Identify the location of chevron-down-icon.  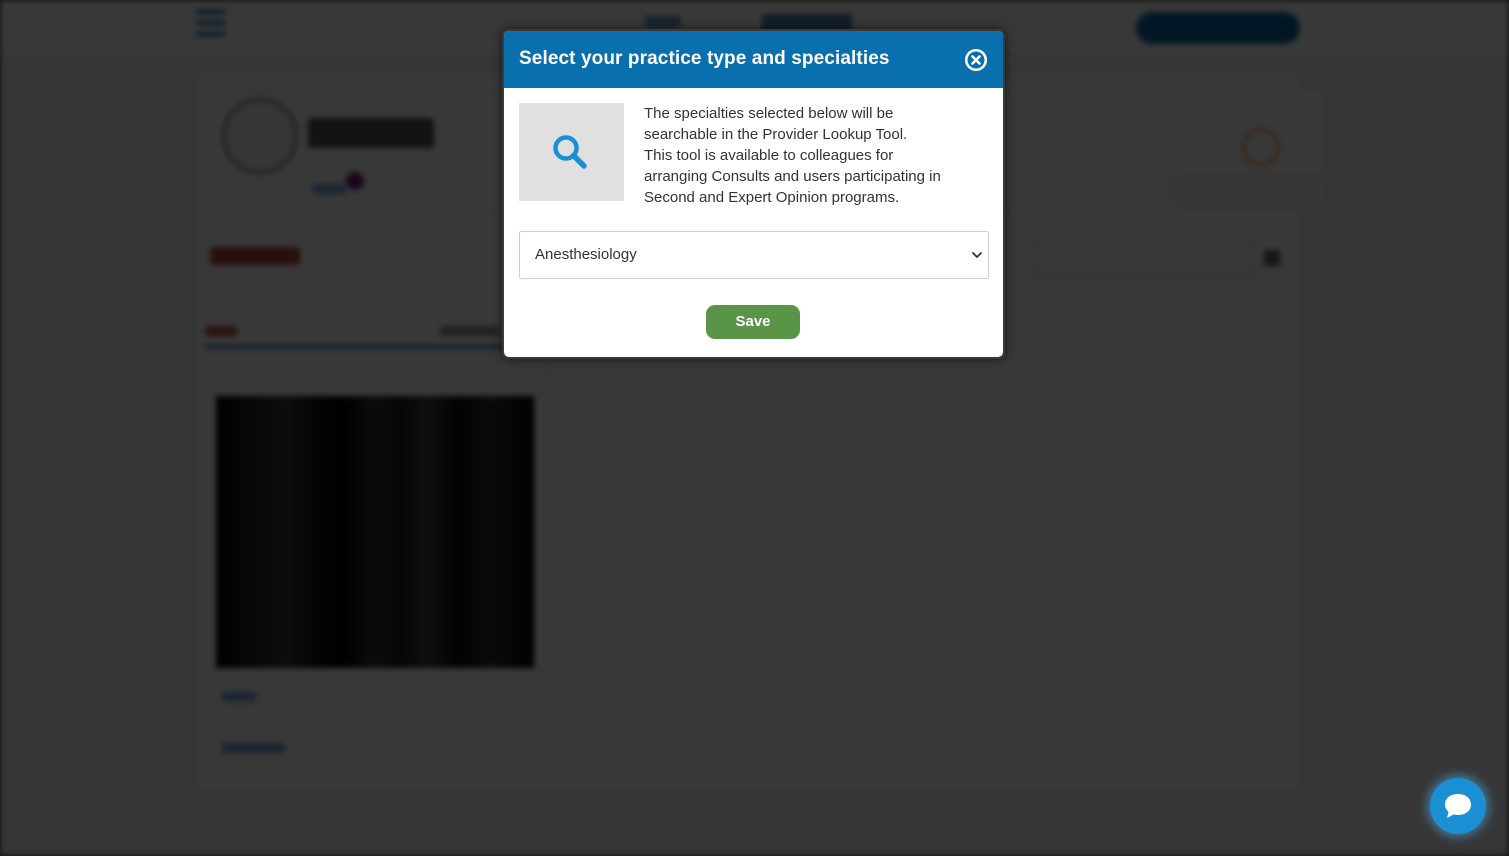
(977, 255).